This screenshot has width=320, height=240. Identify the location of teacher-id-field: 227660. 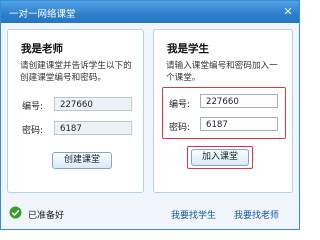
(93, 104).